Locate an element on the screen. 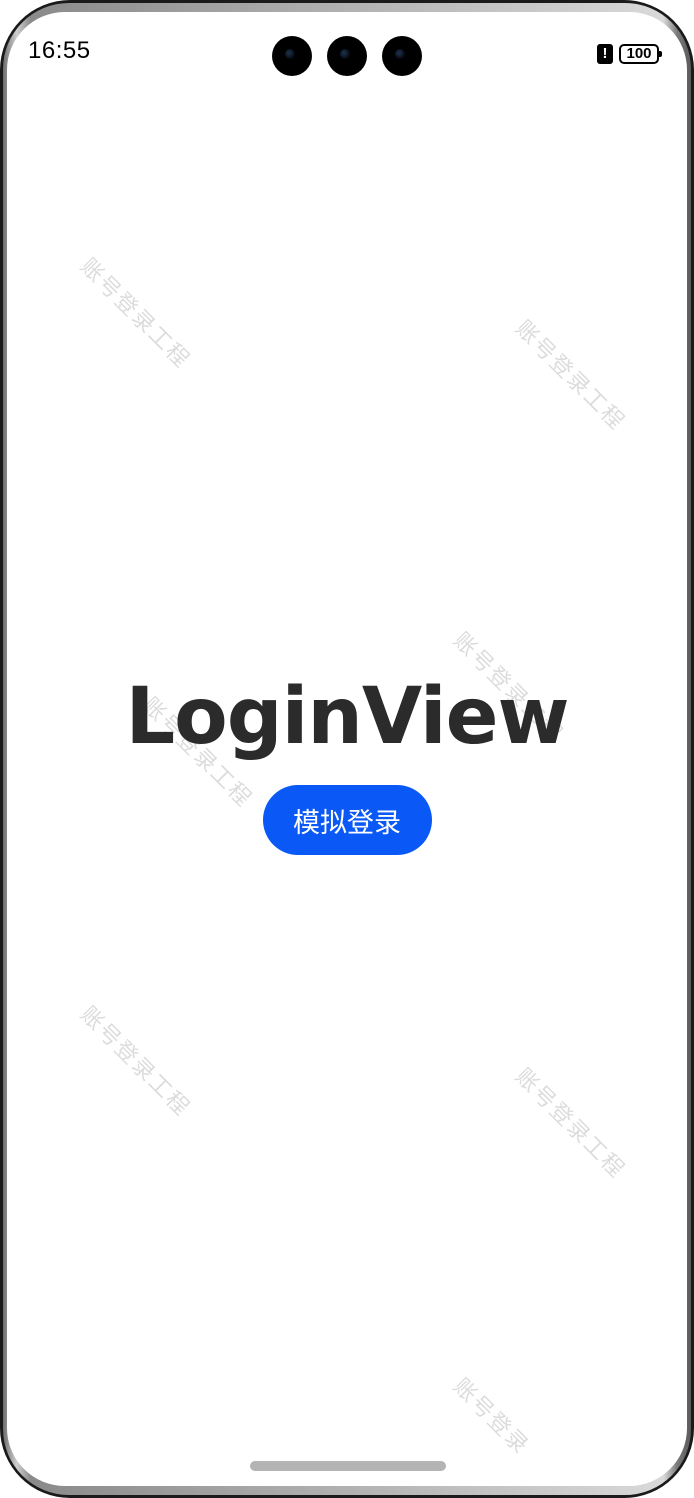 This screenshot has width=694, height=1498. status-icons: ! 100 is located at coordinates (629, 54).